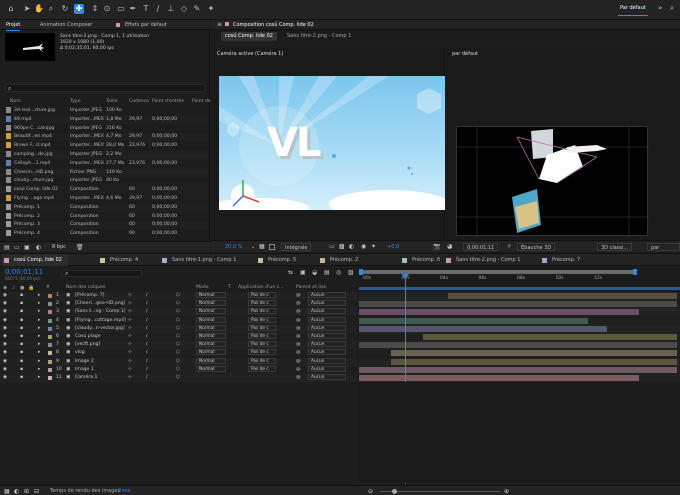  Describe the element at coordinates (394, 491) in the screenshot. I see `zoom-slider-thumb` at that location.